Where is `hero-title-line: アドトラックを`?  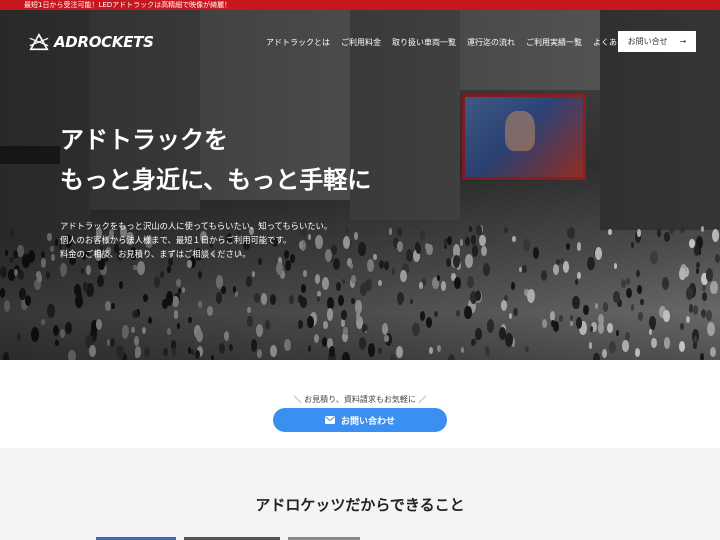
hero-title-line: アドトラックを is located at coordinates (144, 140).